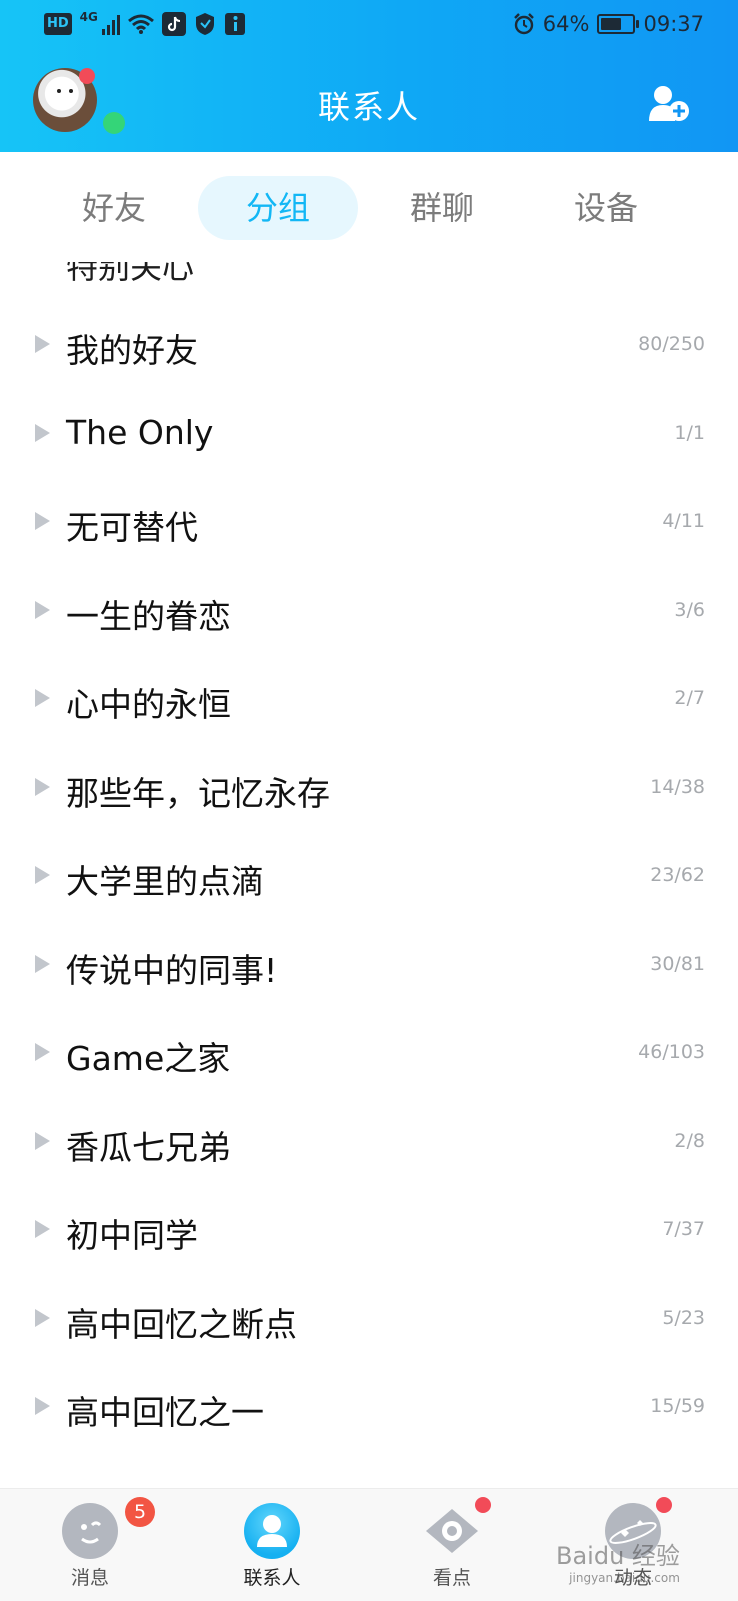 The height and width of the screenshot is (1601, 738). I want to click on group-row: 心中的永恒 2/7, so click(369, 698).